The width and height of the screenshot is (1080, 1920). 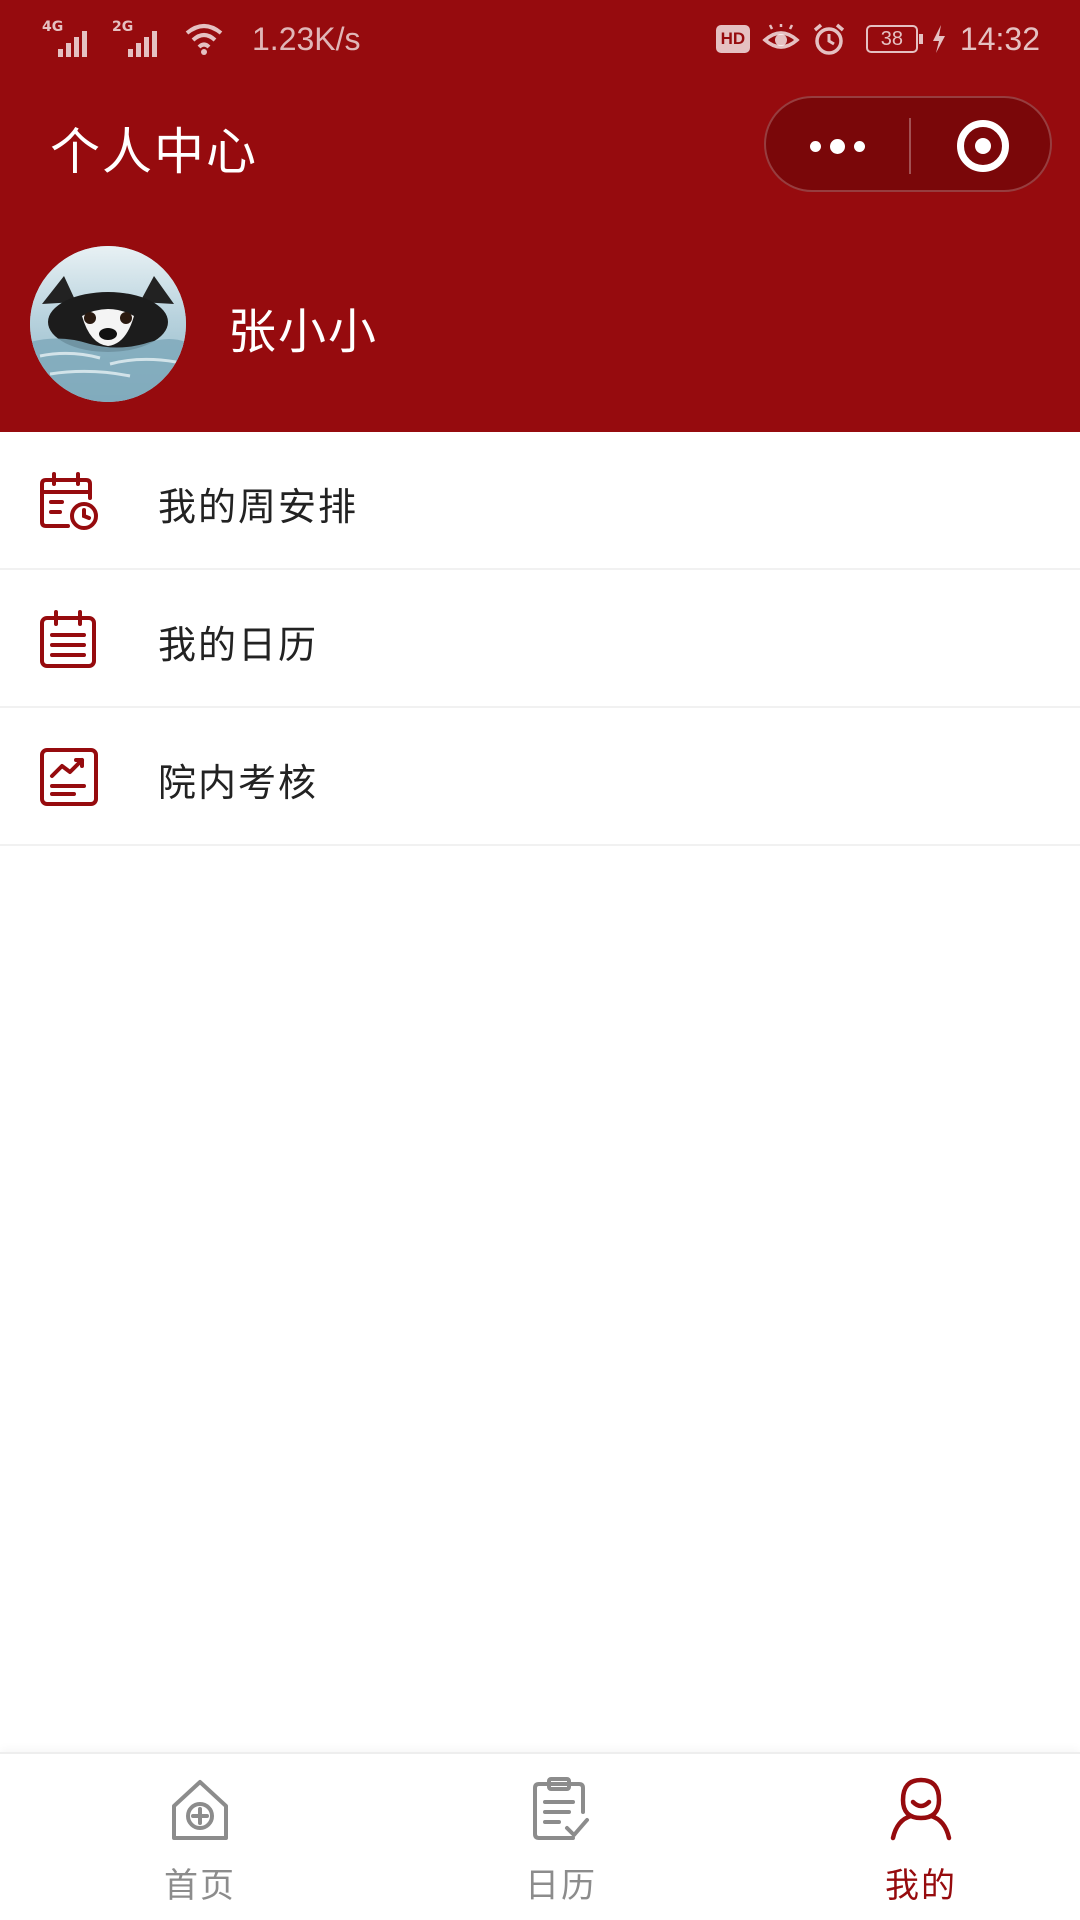 What do you see at coordinates (829, 39) in the screenshot?
I see `alarm-icon` at bounding box center [829, 39].